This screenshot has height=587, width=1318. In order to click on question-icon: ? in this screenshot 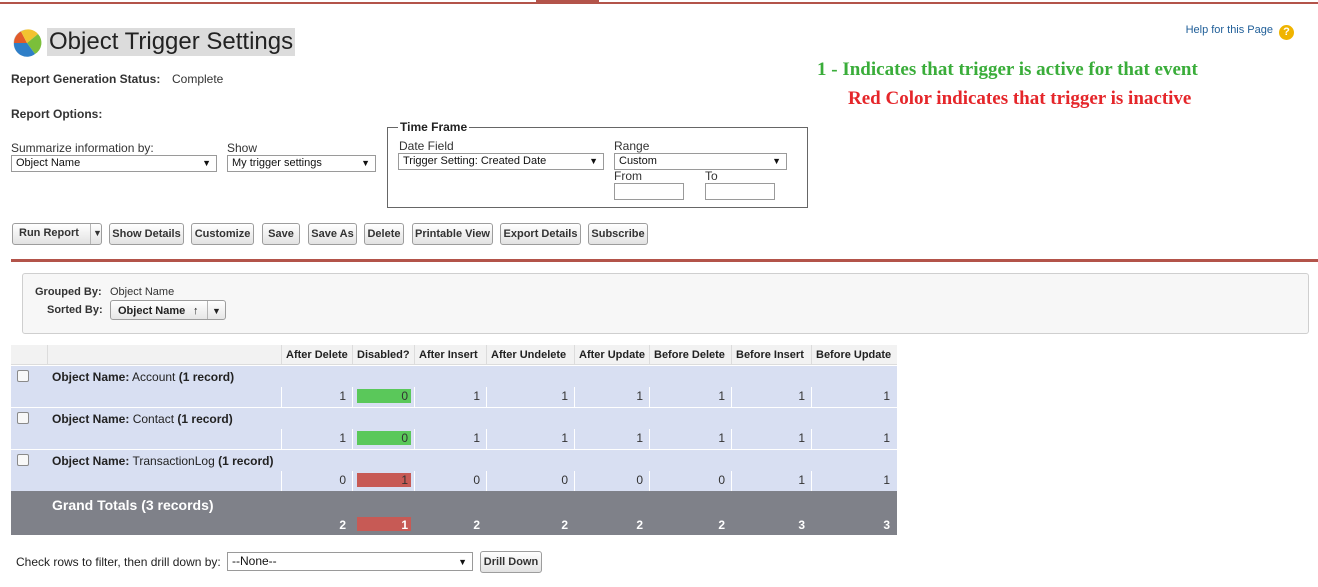, I will do `click(1286, 32)`.